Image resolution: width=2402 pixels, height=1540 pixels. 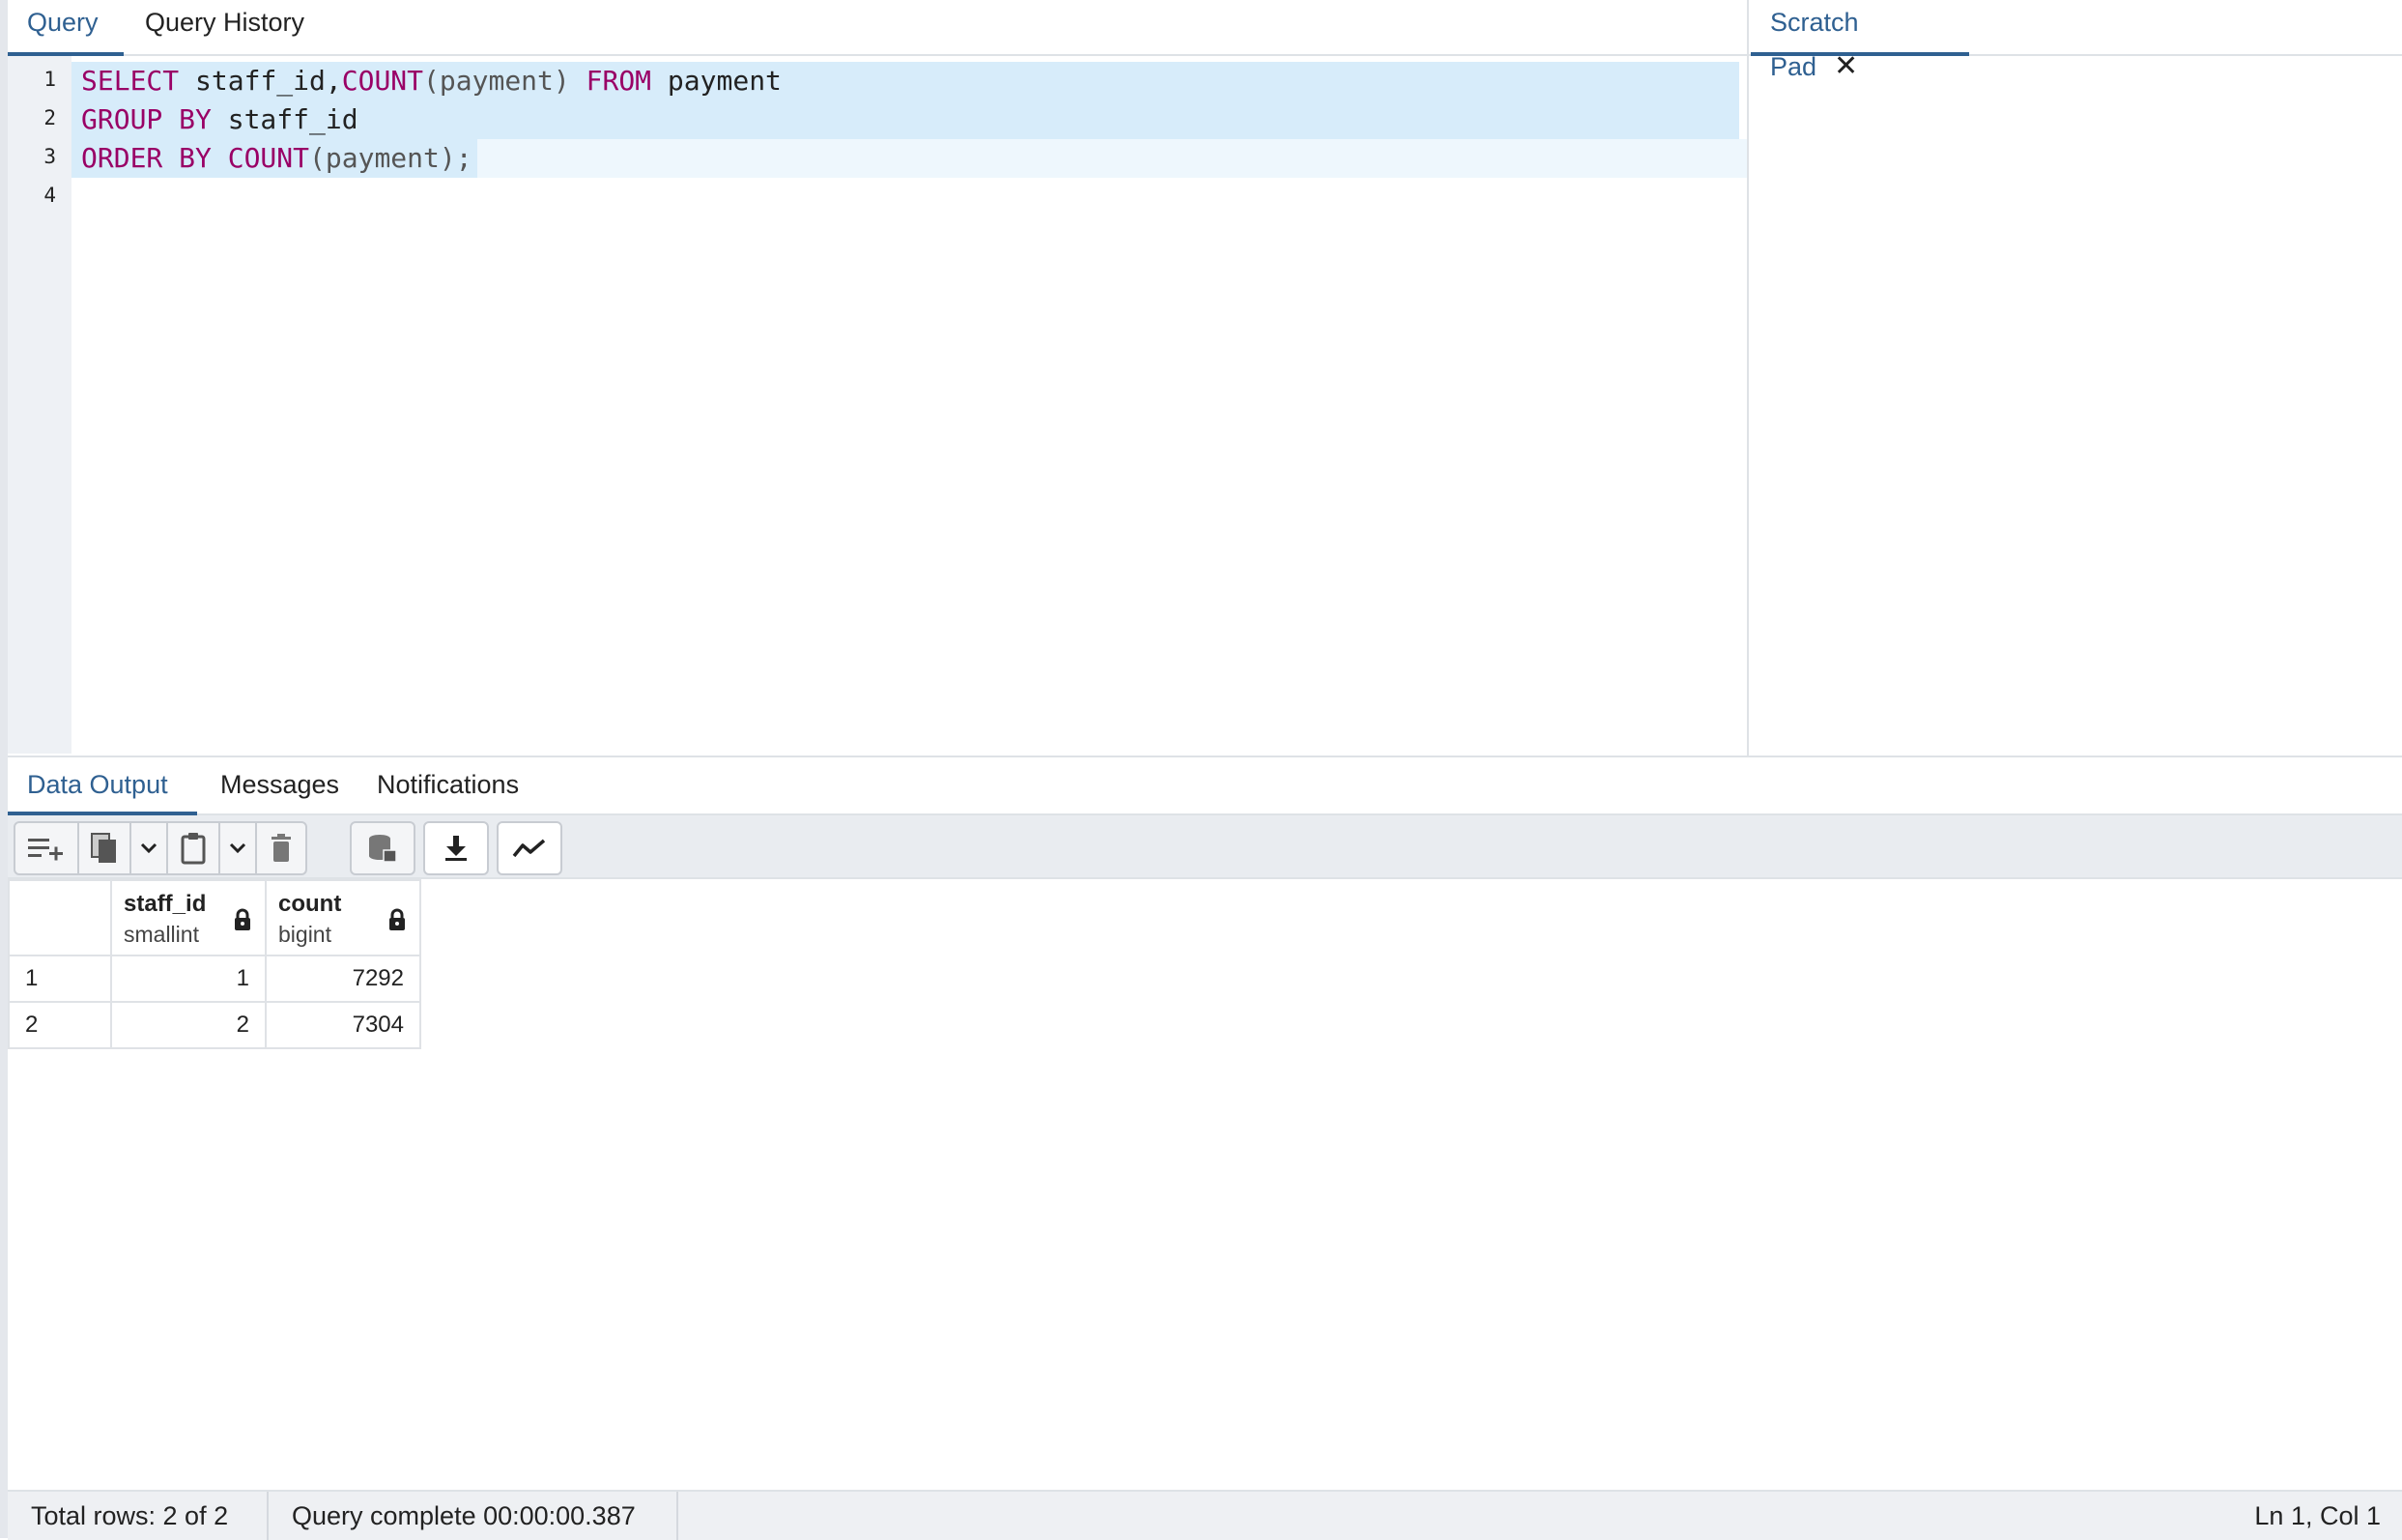 What do you see at coordinates (49, 156) in the screenshot?
I see `line-number: 3` at bounding box center [49, 156].